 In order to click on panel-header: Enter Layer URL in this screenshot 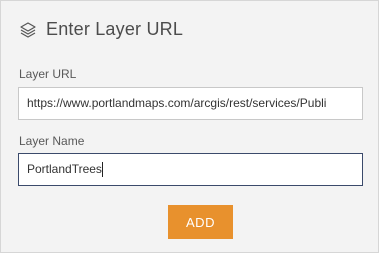, I will do `click(101, 29)`.